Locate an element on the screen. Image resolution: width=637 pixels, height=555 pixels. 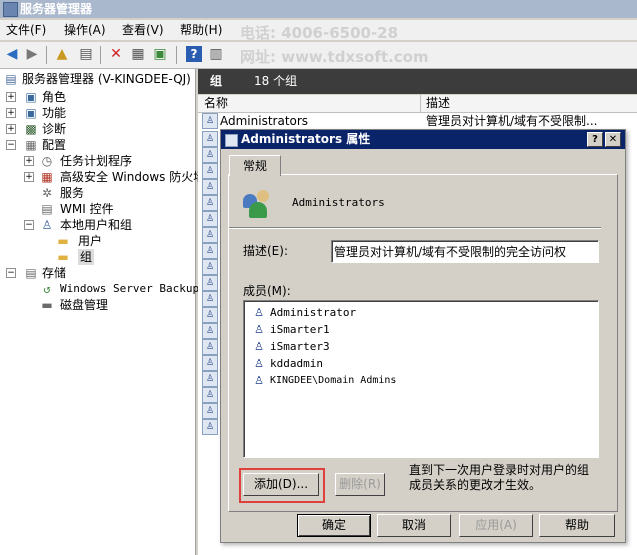
close-button: ✕ is located at coordinates (613, 139).